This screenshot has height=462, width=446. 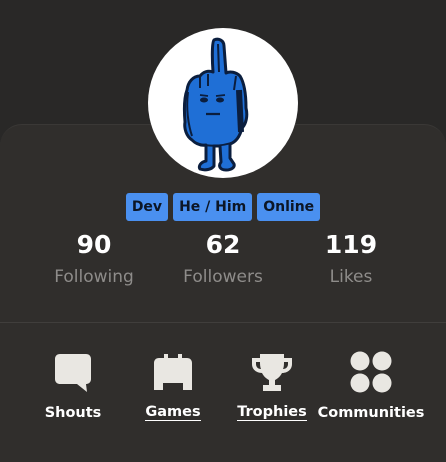 What do you see at coordinates (223, 322) in the screenshot?
I see `section-divider` at bounding box center [223, 322].